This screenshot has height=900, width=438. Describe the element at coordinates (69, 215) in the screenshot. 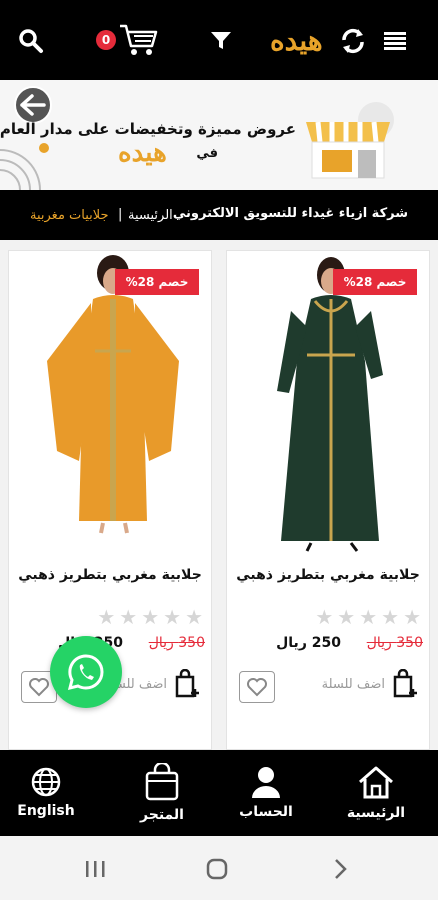

I see `breadcrumb-current-category: جلابيات مغربية` at that location.